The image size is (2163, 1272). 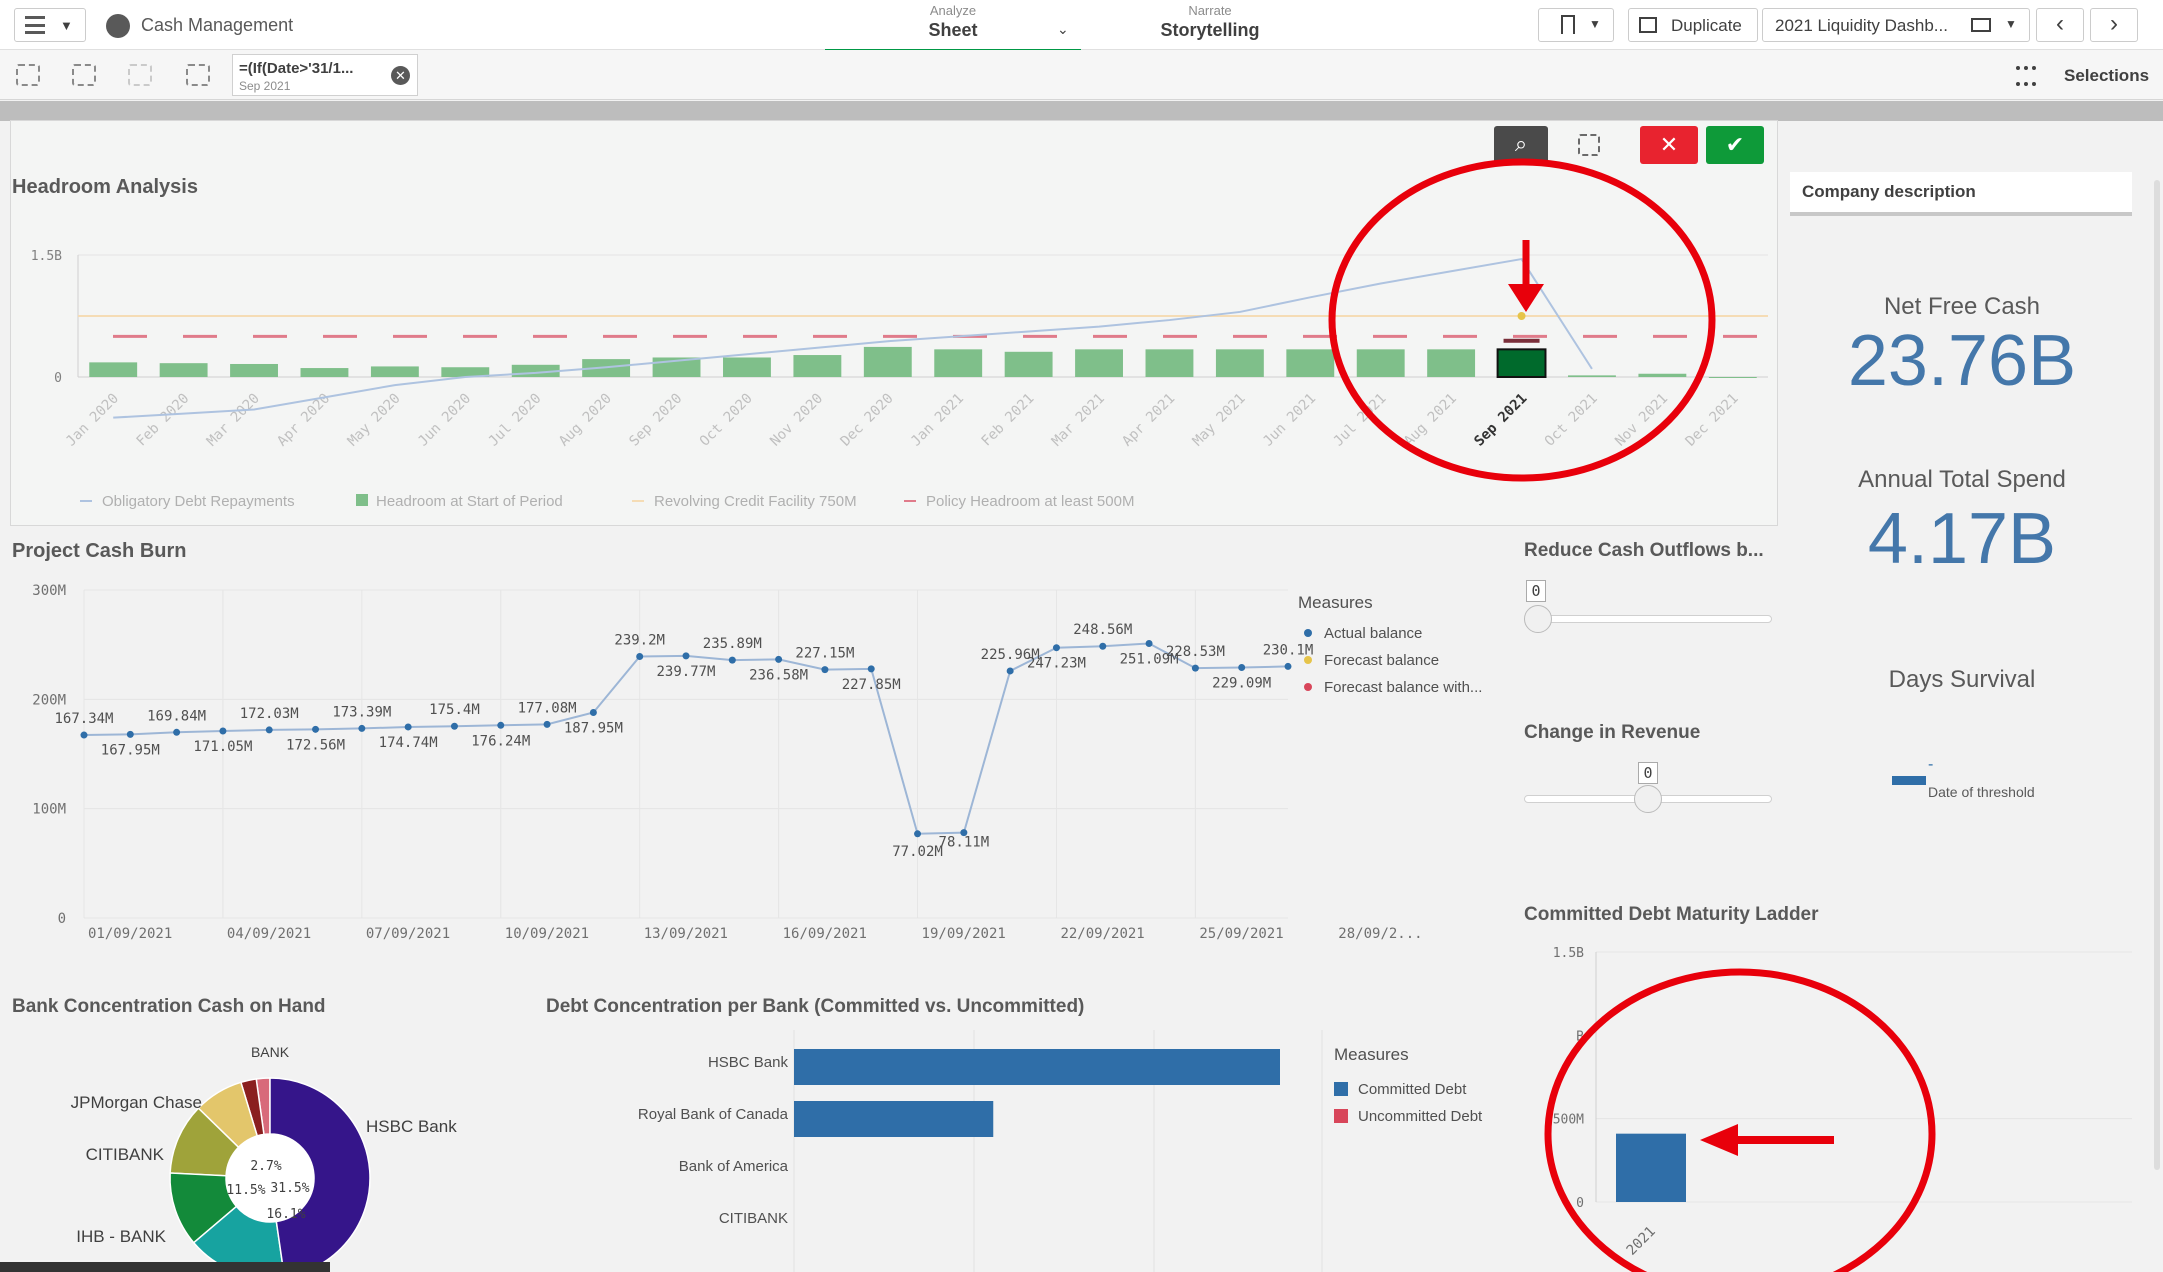 I want to click on category-label: Royal Bank of Canada, so click(x=713, y=1114).